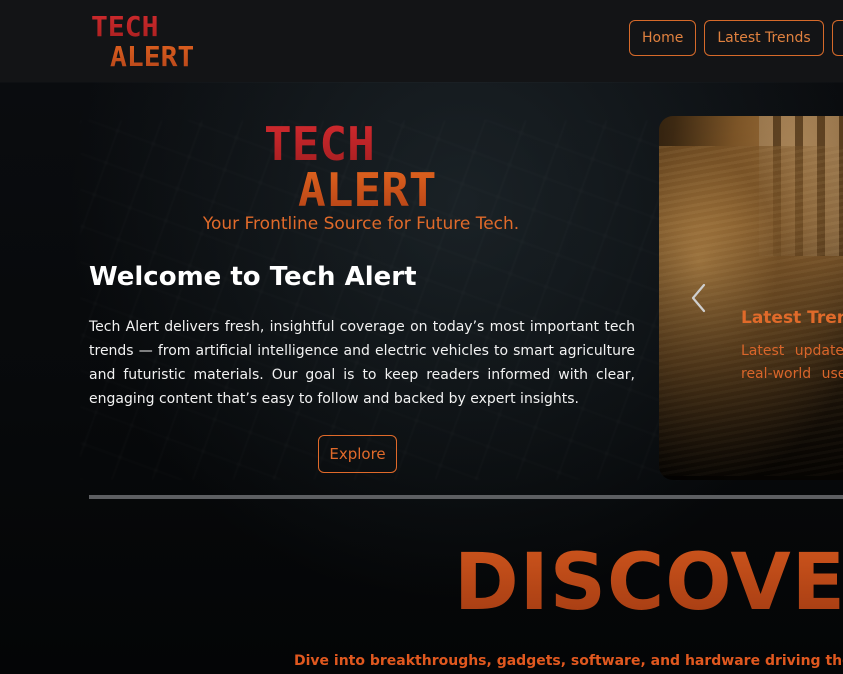  I want to click on hero-logo-line2: ALERT, so click(367, 187).